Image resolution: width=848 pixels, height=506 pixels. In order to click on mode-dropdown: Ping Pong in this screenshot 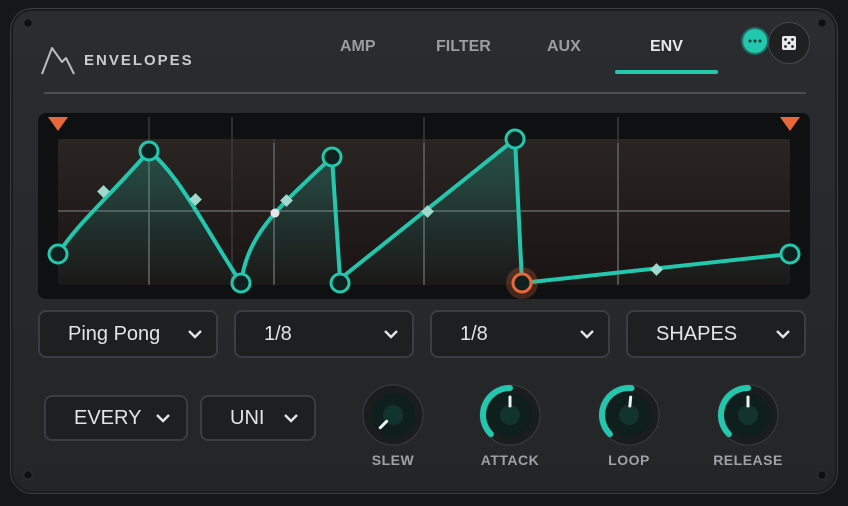, I will do `click(128, 334)`.